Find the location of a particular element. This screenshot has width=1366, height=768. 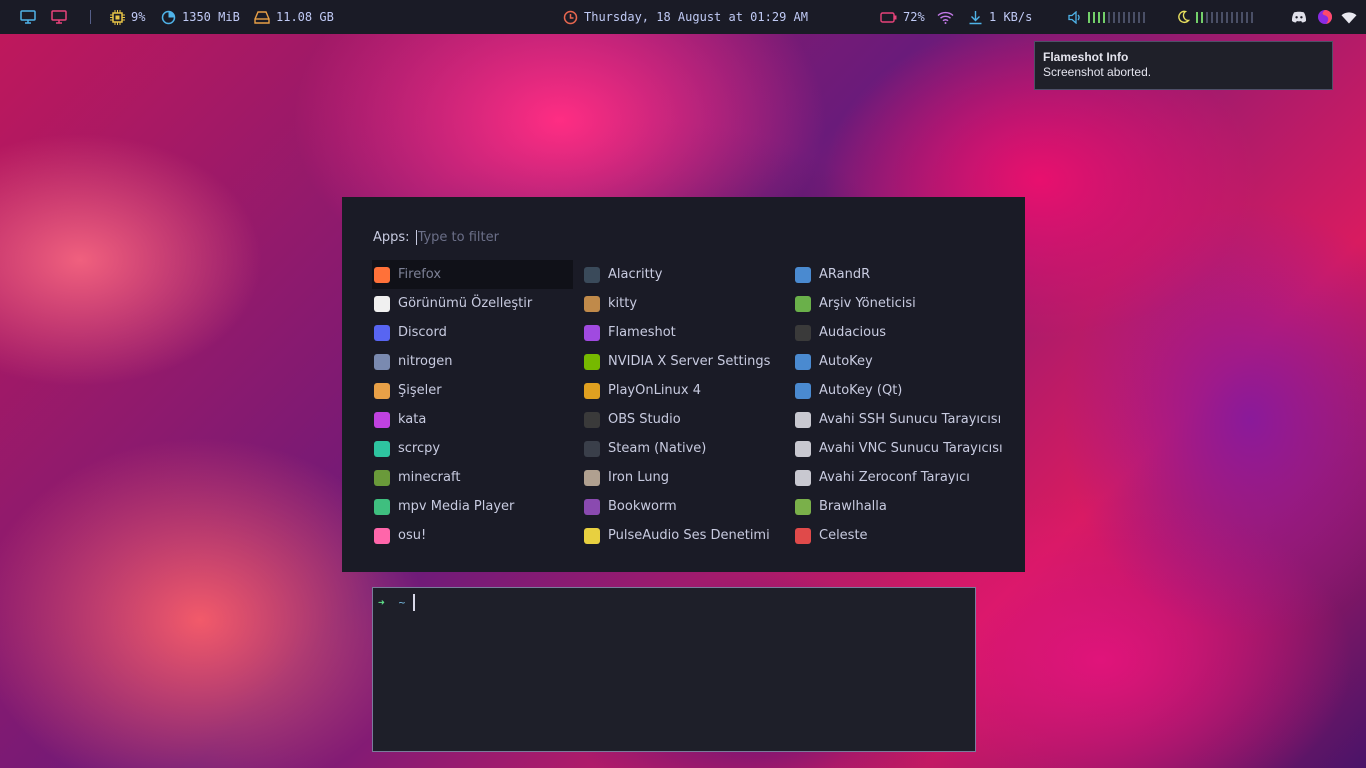

app-item: nitrogen is located at coordinates (472, 361).